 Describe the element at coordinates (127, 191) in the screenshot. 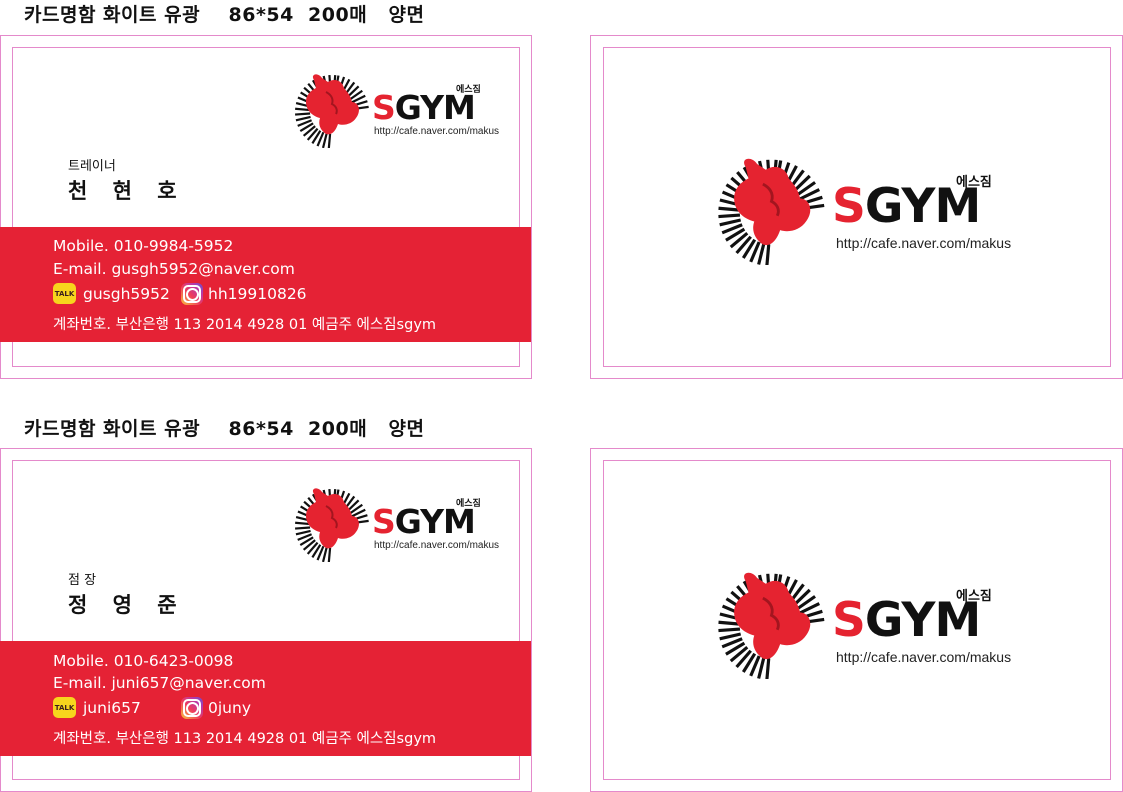

I see `person-name: 천 현 호` at that location.